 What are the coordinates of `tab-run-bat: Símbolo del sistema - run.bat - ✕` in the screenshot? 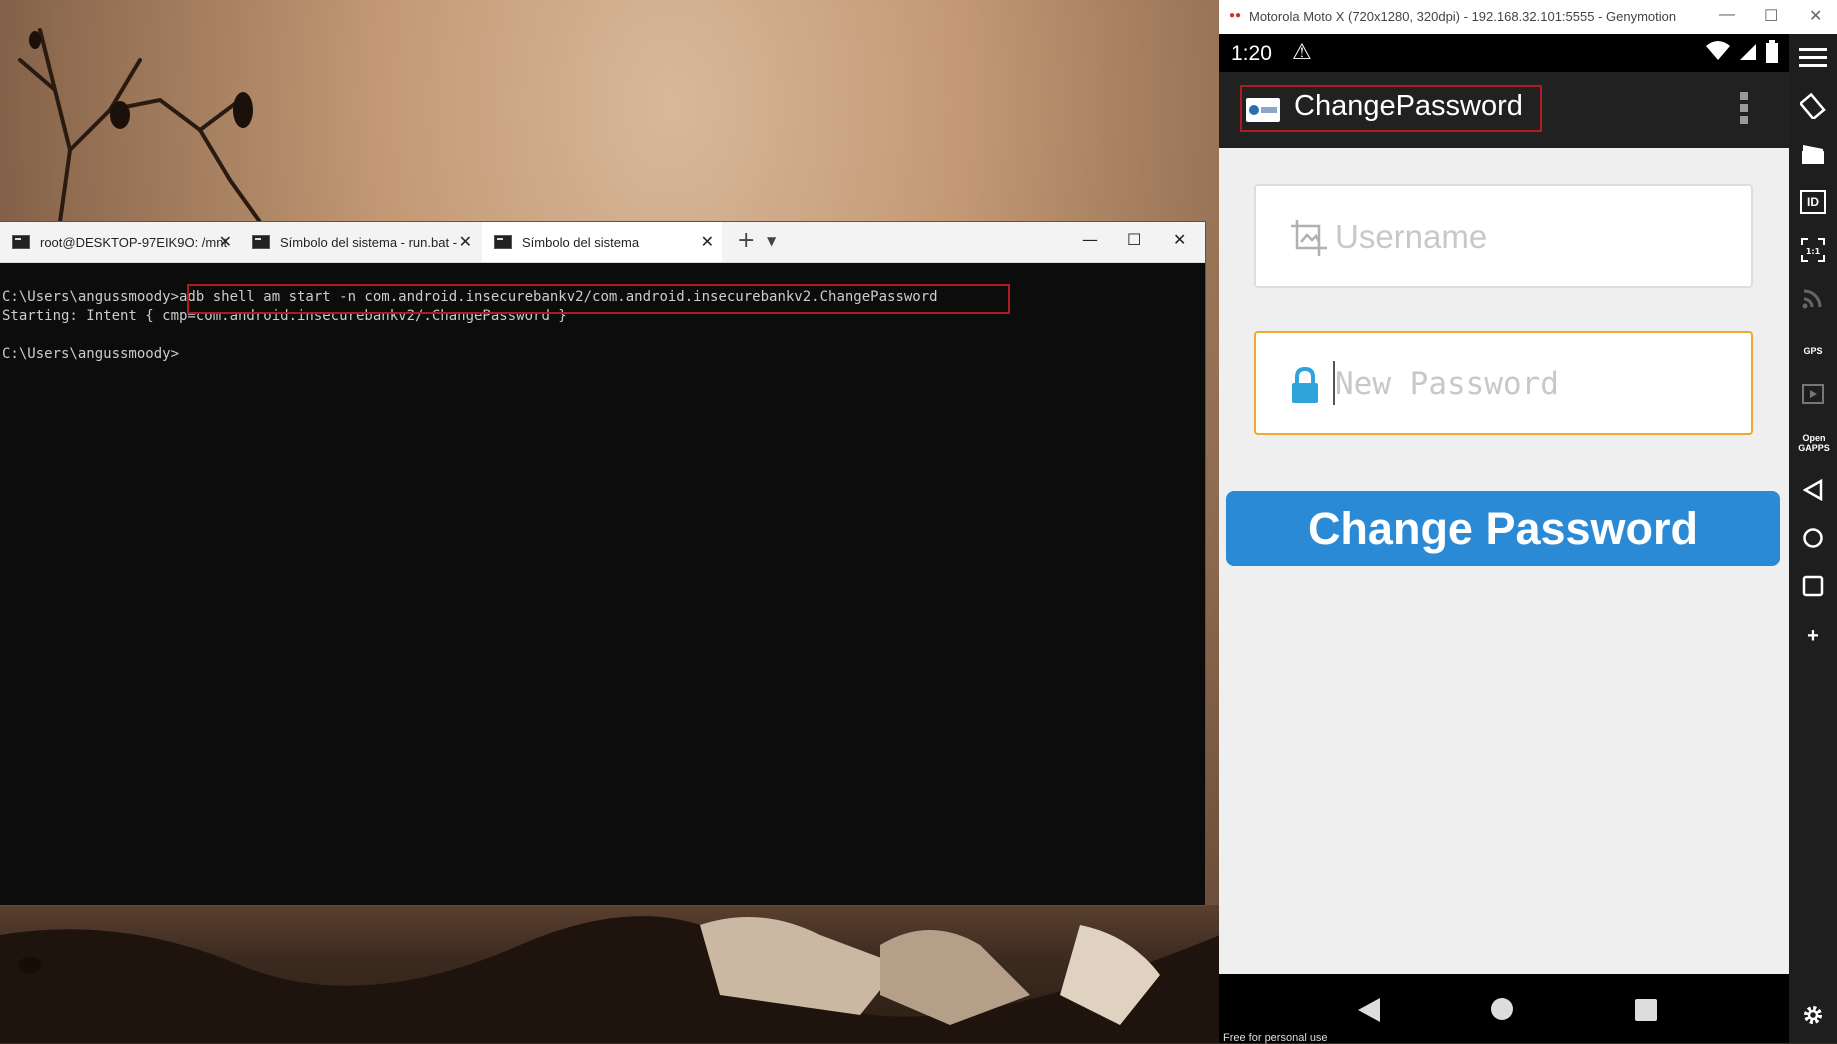 It's located at (360, 242).